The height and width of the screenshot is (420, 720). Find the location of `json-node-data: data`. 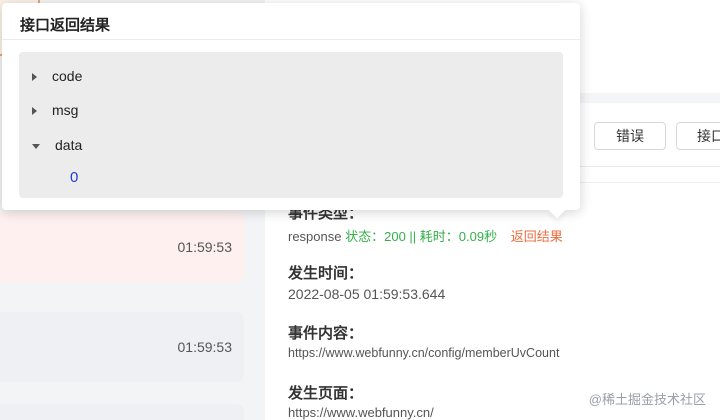

json-node-data: data is located at coordinates (50, 145).